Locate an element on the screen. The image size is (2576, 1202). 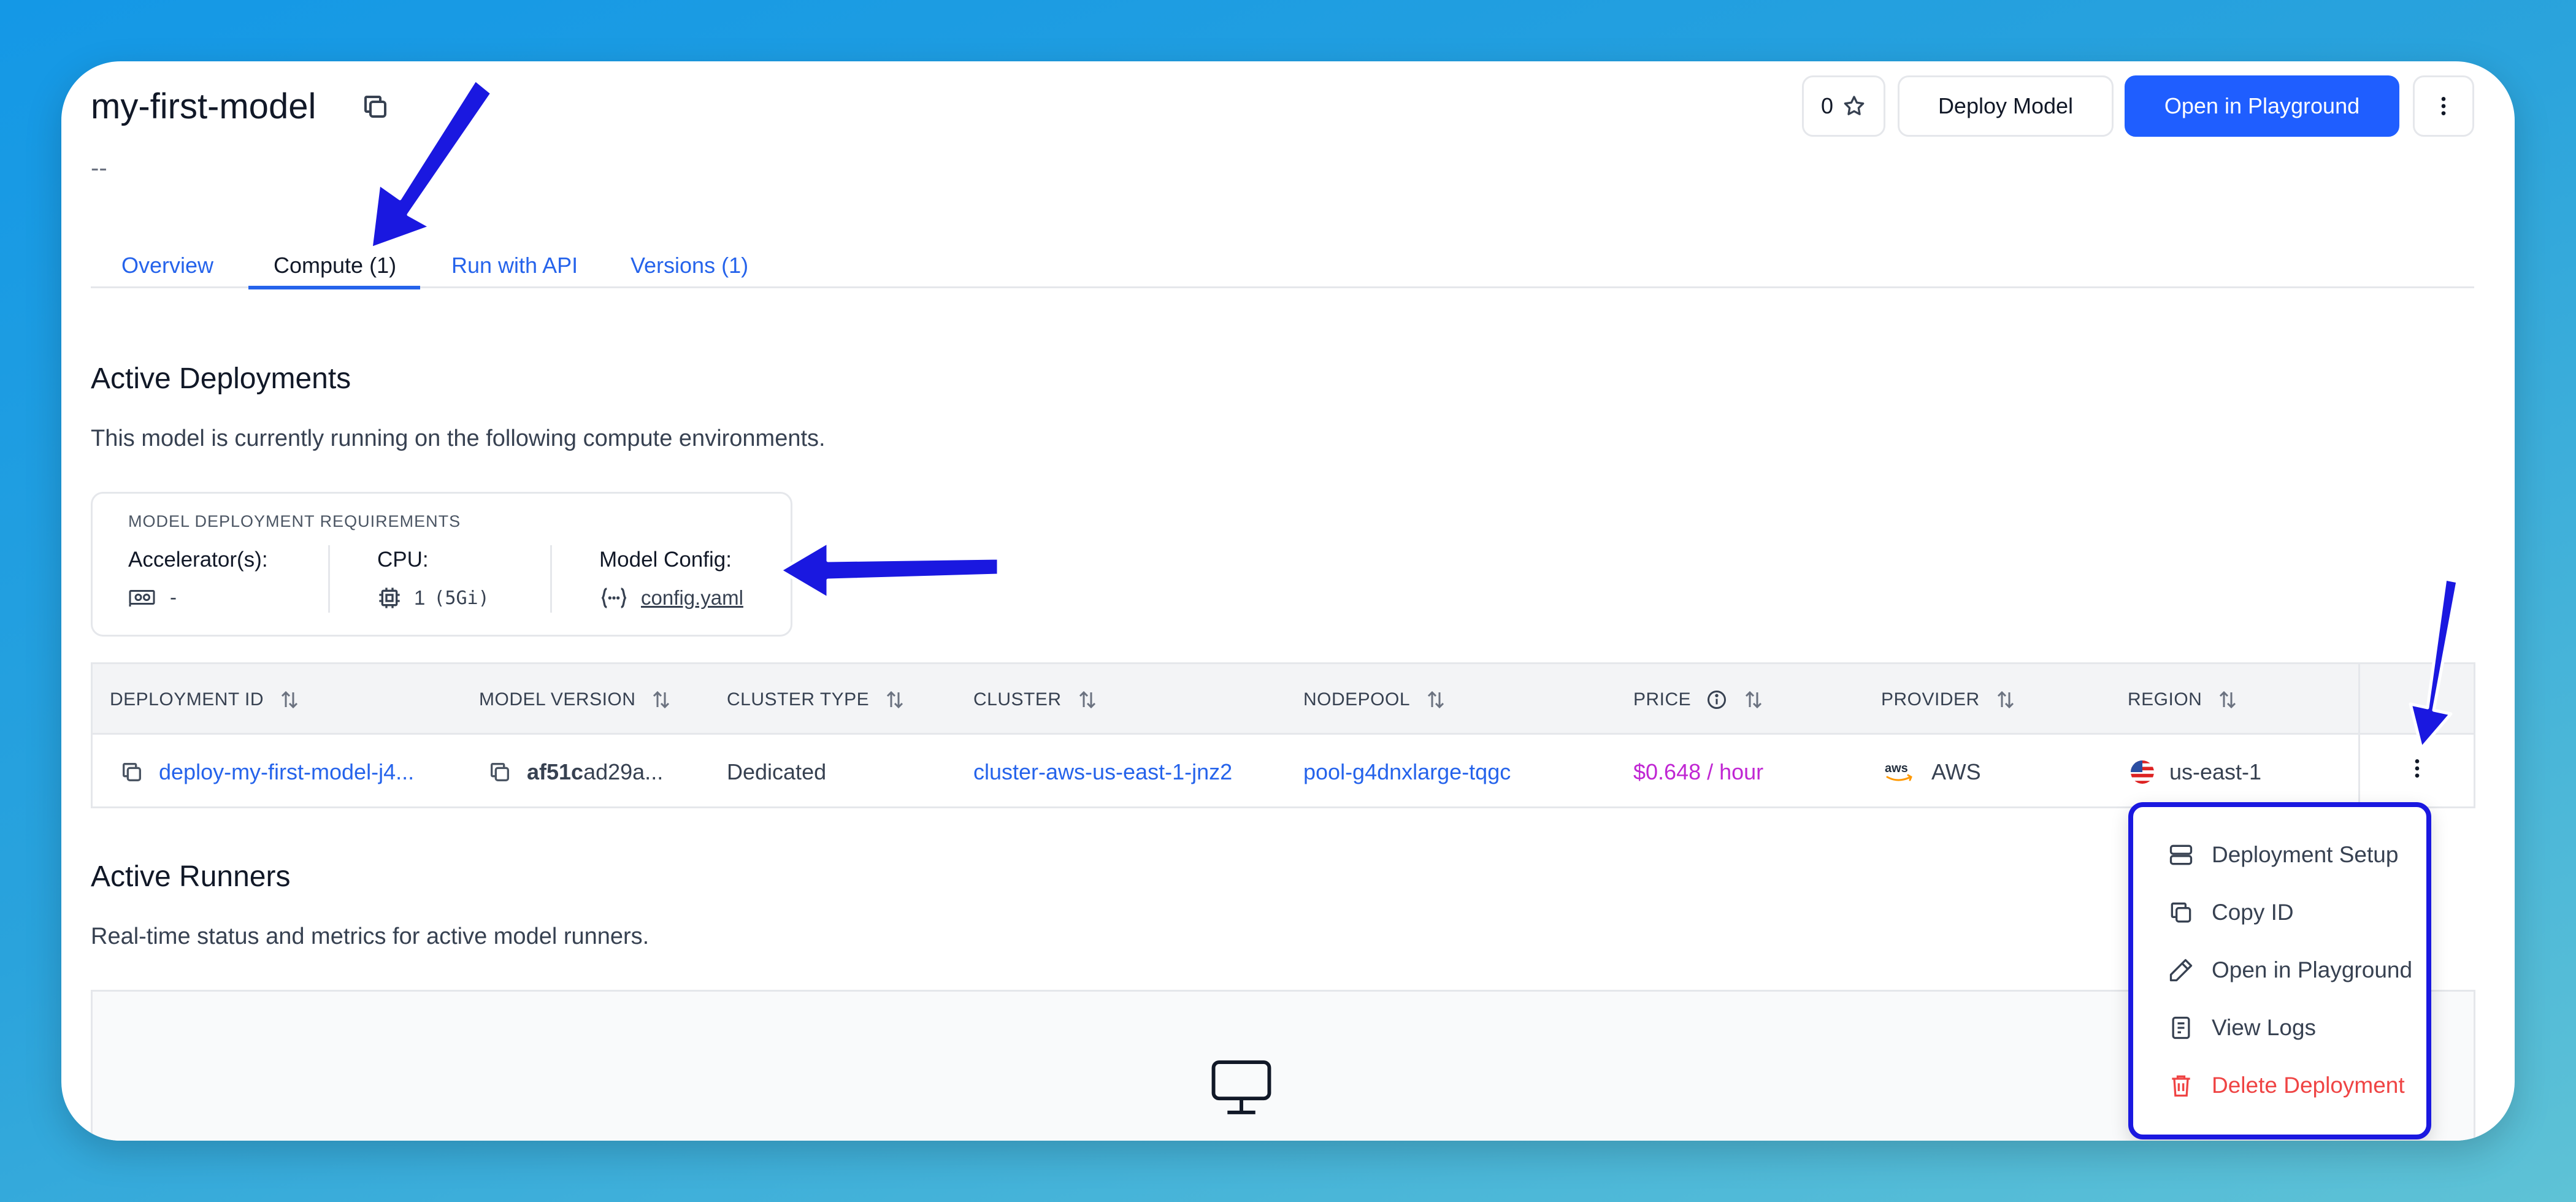
copy-icon is located at coordinates (2181, 913).